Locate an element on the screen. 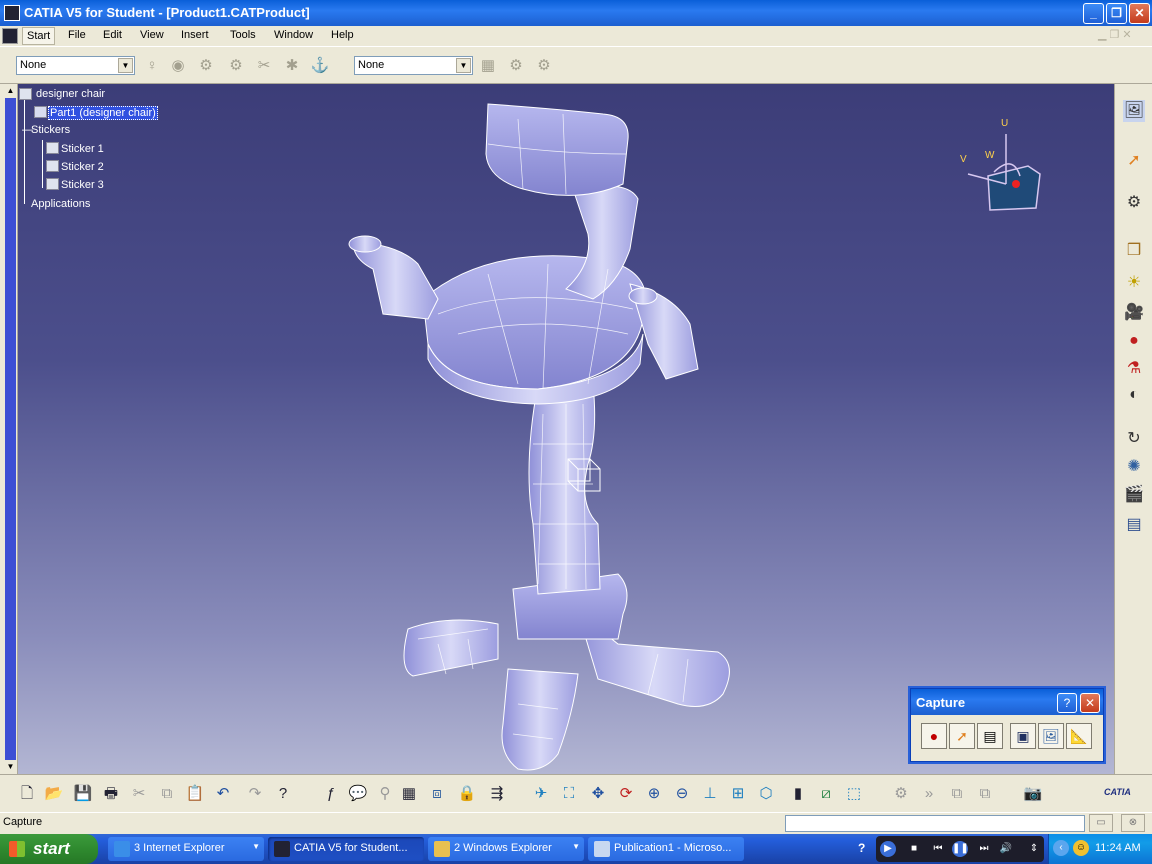 The image size is (1152, 864). pan-icon: ✥ is located at coordinates (598, 794).